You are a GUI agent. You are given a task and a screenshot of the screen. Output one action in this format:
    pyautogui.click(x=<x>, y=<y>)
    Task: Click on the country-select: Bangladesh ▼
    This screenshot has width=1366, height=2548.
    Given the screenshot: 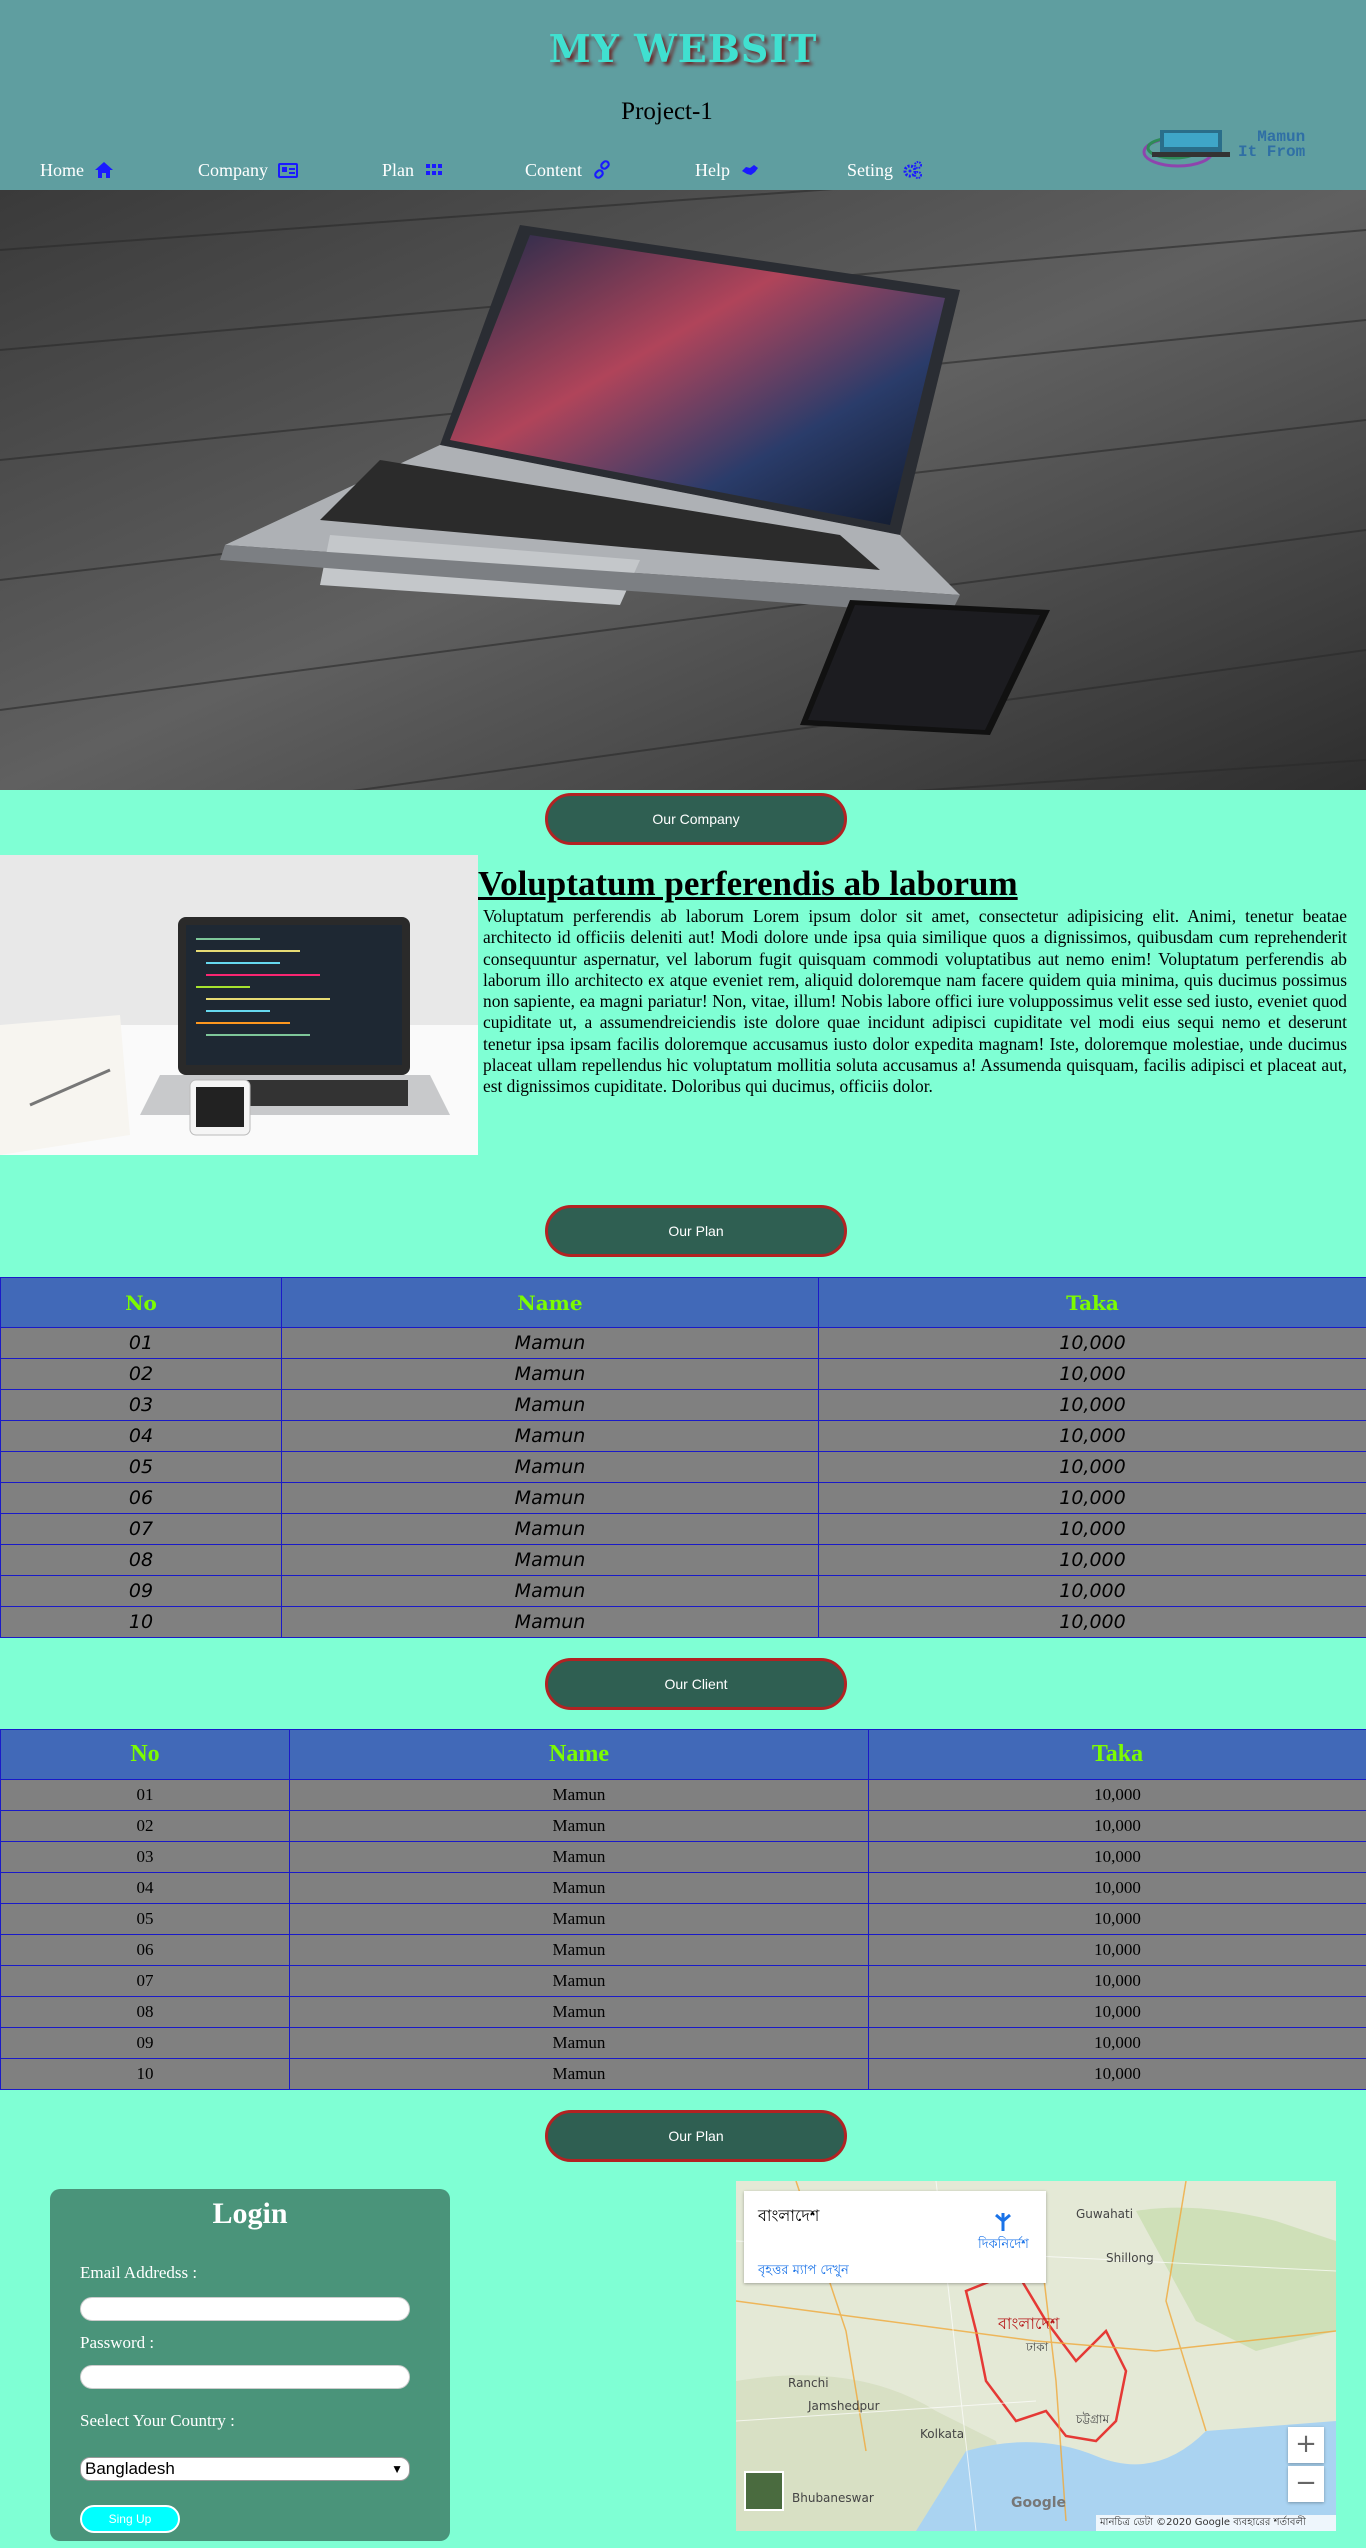 What is the action you would take?
    pyautogui.click(x=245, y=2469)
    